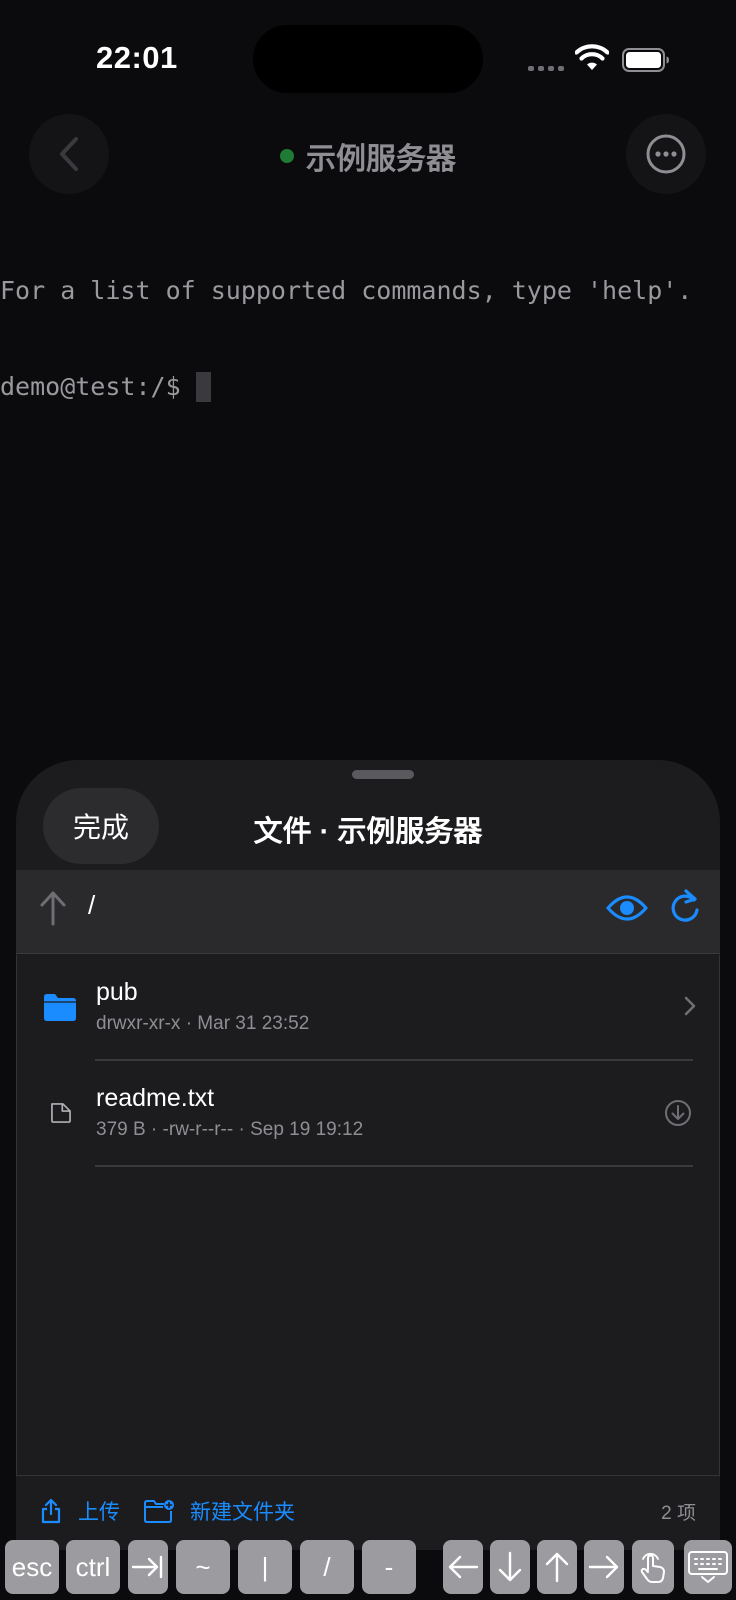  Describe the element at coordinates (368, 1512) in the screenshot. I see `sheet-toolbar: 上传 新建文件夹 2 项` at that location.